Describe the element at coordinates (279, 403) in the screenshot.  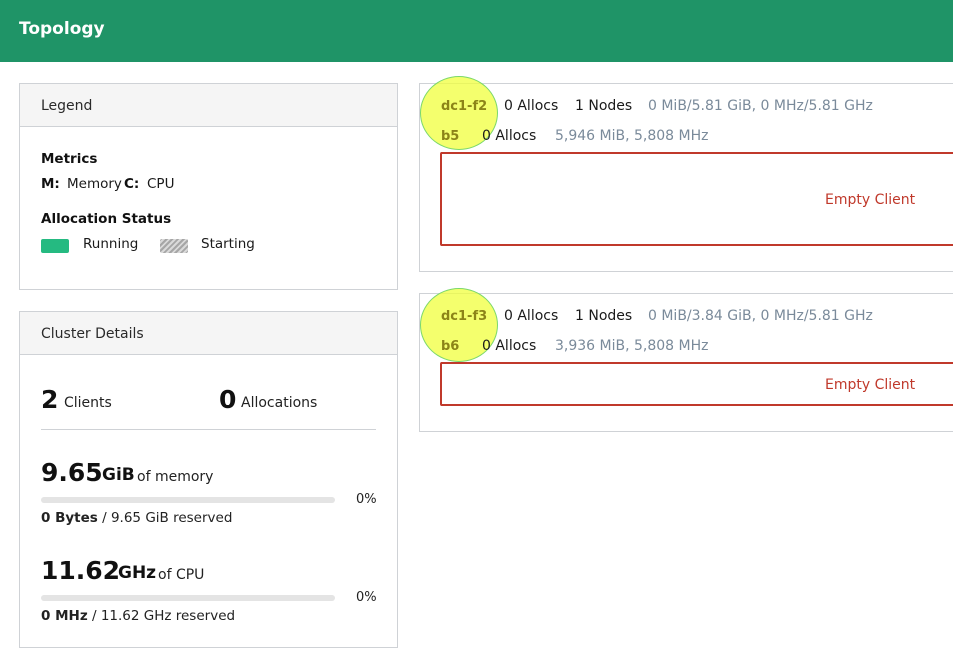
I see `allocations-label: Allocations` at that location.